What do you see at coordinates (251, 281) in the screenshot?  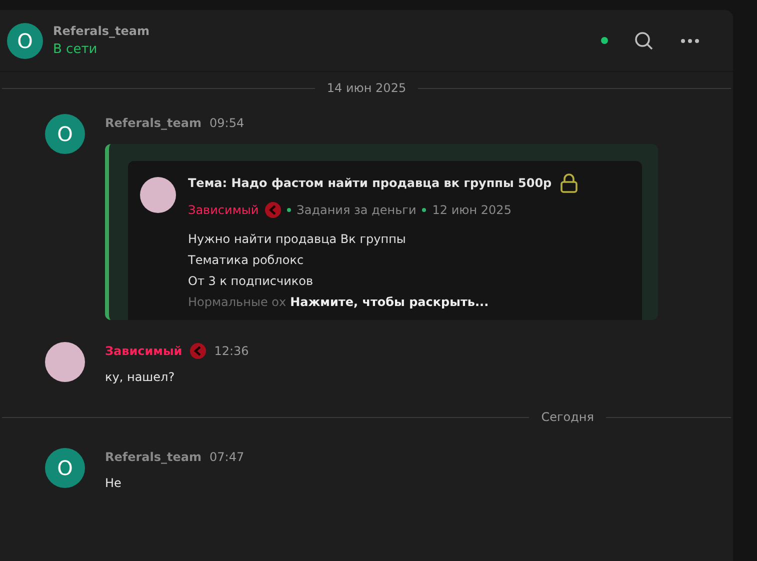 I see `post-text-line: От 3 к подписчиков` at bounding box center [251, 281].